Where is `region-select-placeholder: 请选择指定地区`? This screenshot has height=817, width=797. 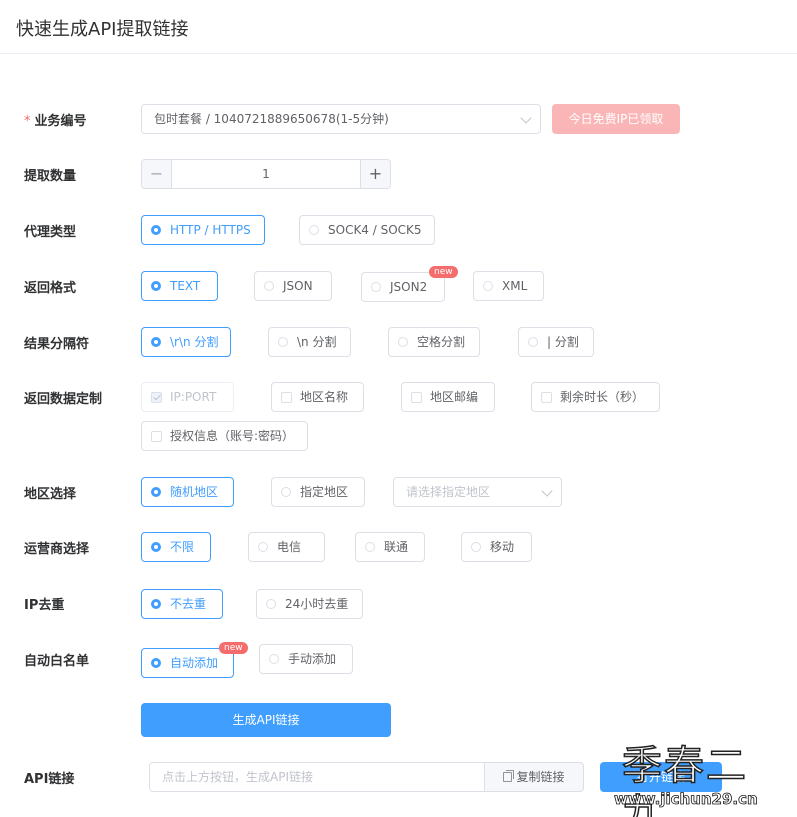
region-select-placeholder: 请选择指定地区 is located at coordinates (448, 492).